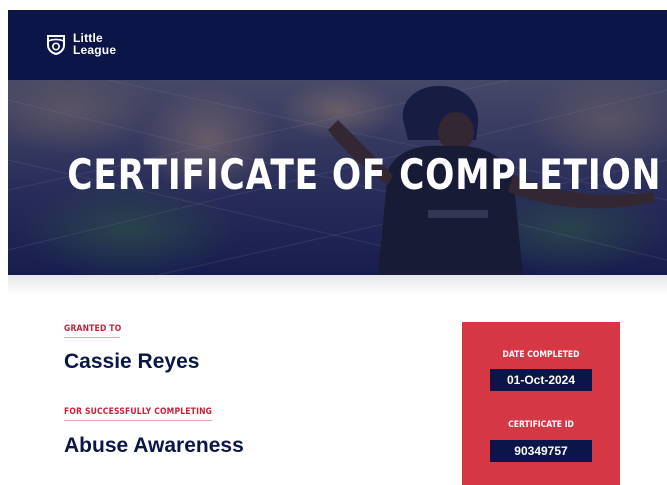 Image resolution: width=667 pixels, height=485 pixels. I want to click on certificate-id-label: CERTIFICATE ID, so click(541, 425).